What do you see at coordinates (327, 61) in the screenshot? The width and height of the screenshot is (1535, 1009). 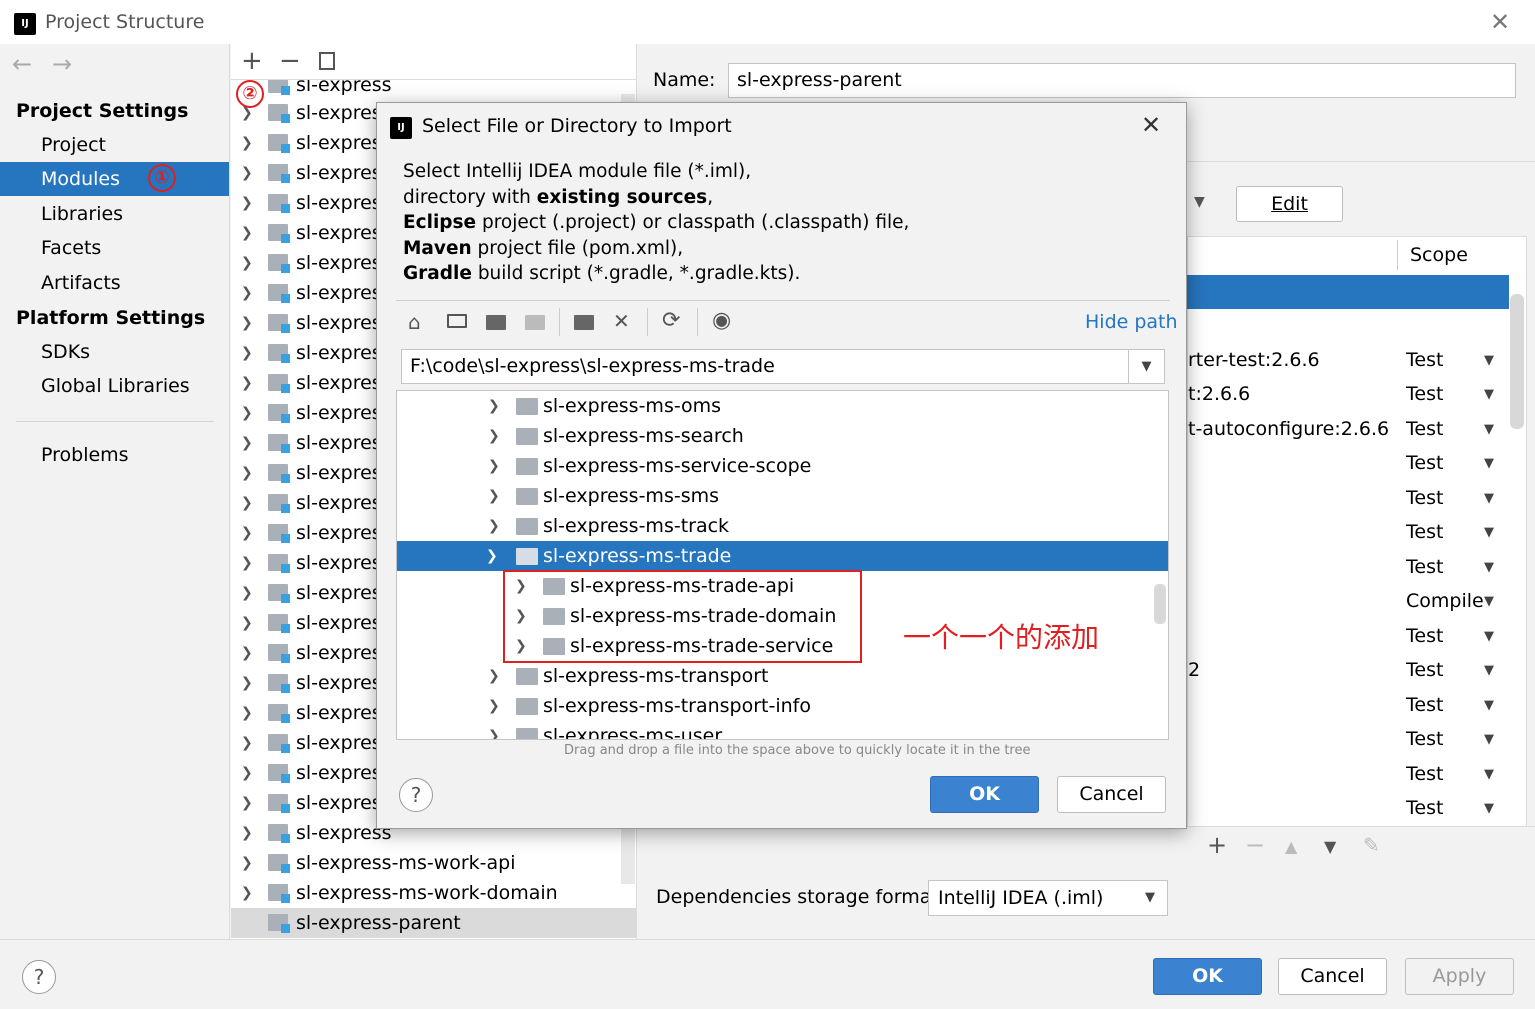 I see `copy-icon` at bounding box center [327, 61].